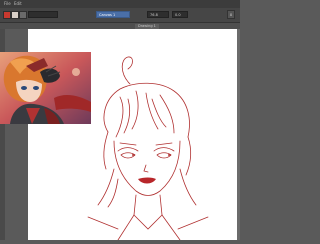 This screenshot has height=244, width=320. I want to click on toolbar: Canvas 1 76.8 0.0 X, so click(120, 15).